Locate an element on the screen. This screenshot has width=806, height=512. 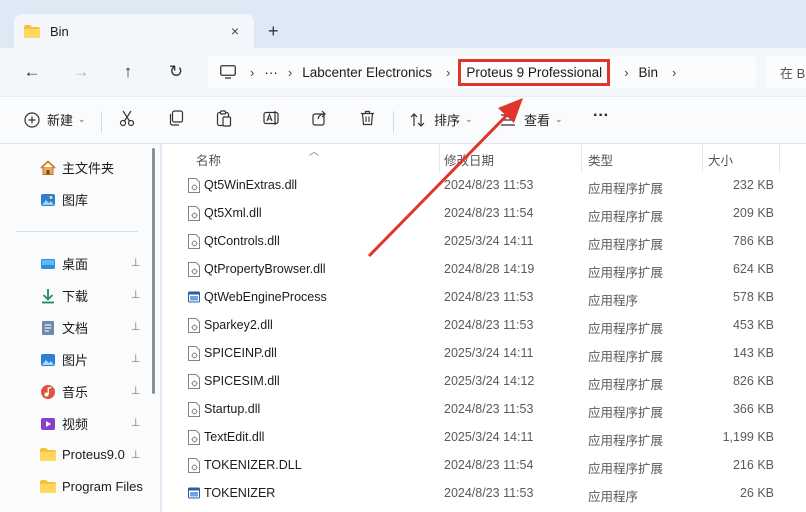
sidebar-item-label: 下载 is located at coordinates (75, 296).